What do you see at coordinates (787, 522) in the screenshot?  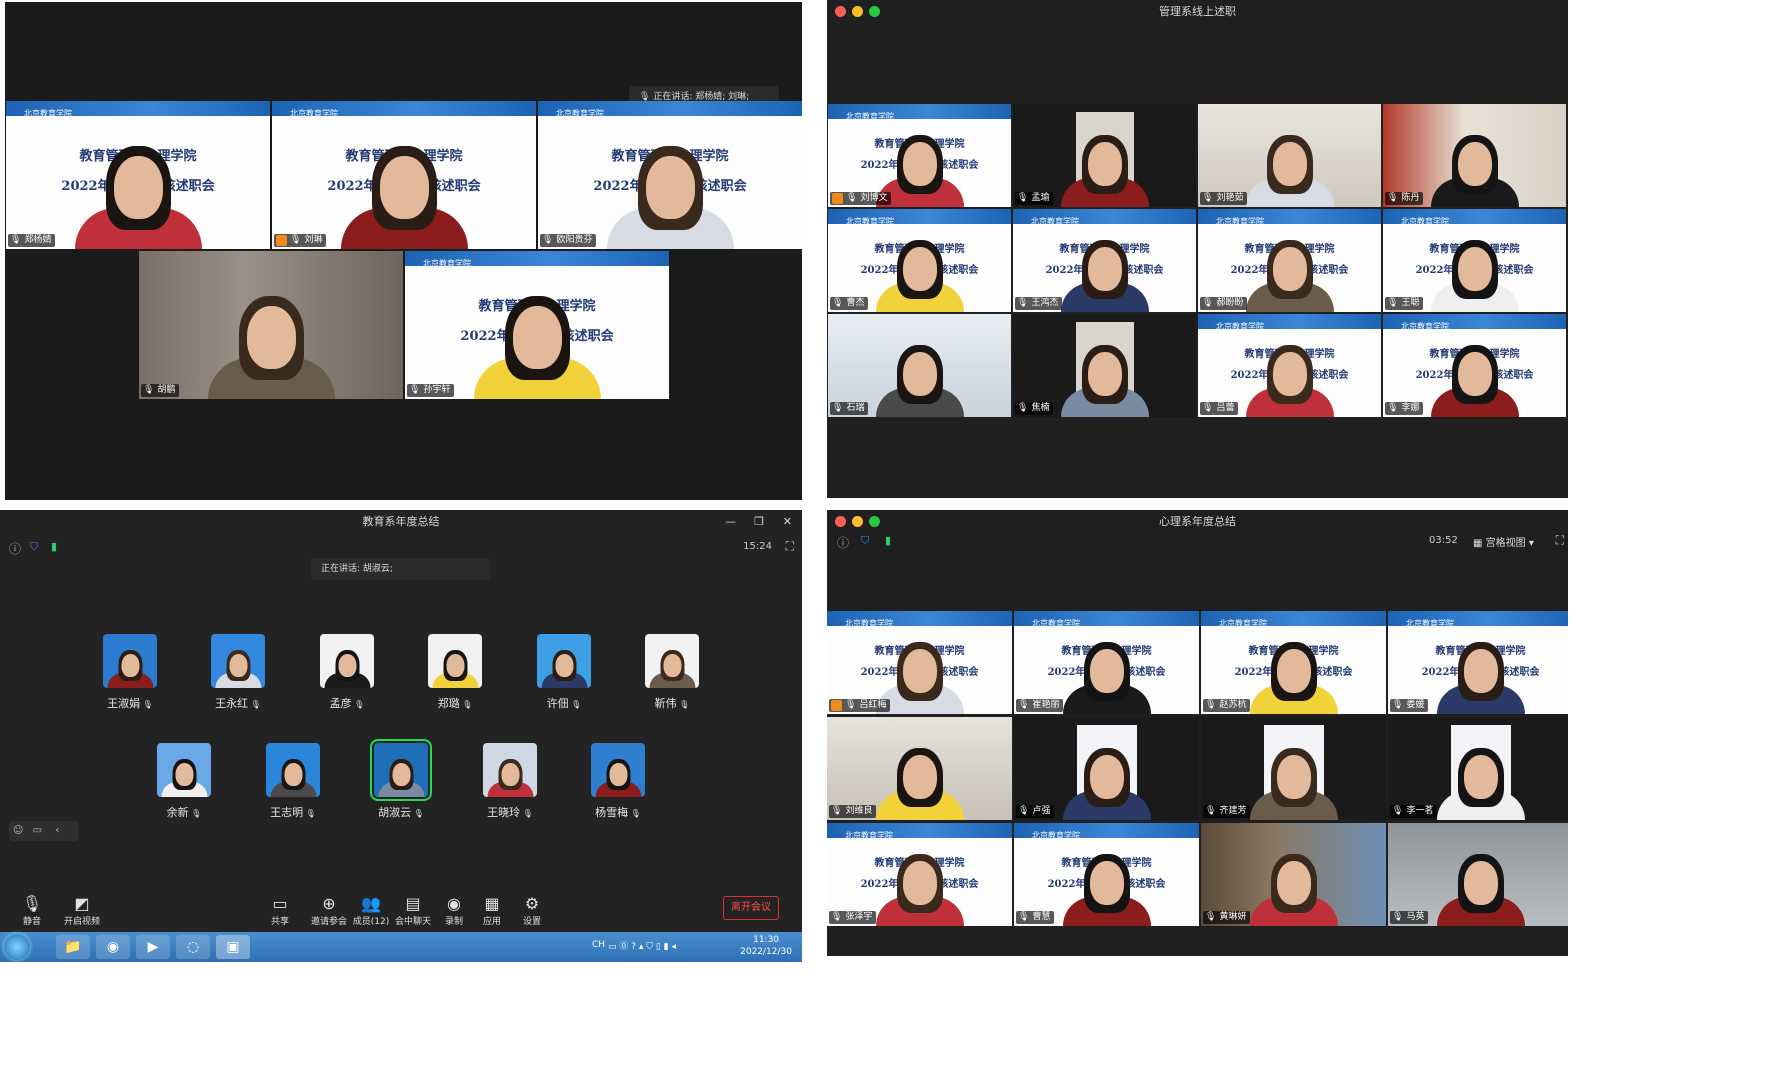 I see `close-icon: ✕` at bounding box center [787, 522].